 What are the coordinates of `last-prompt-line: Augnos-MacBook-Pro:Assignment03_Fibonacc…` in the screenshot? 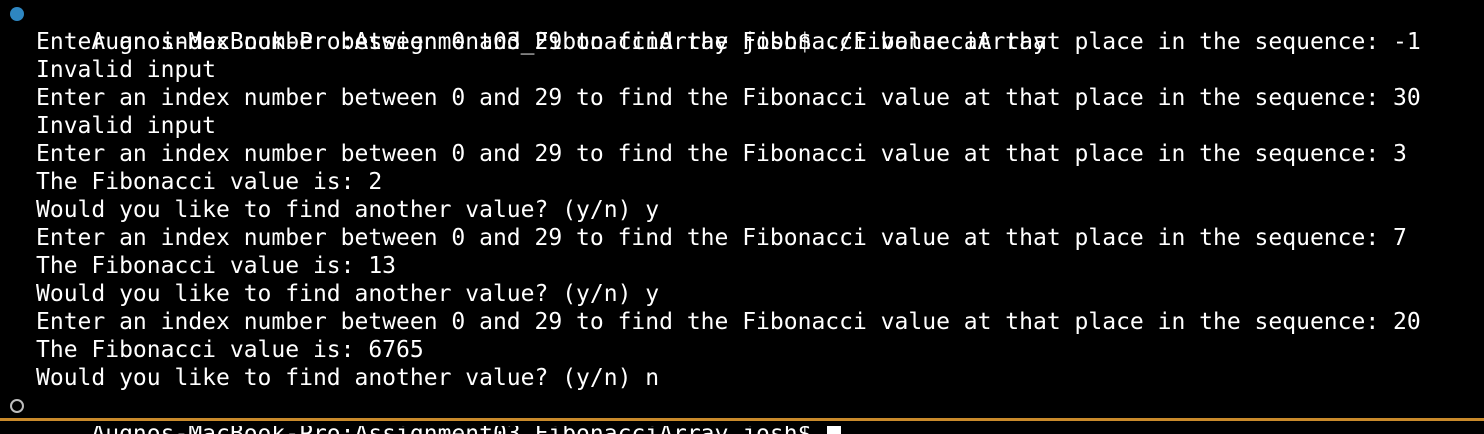 It's located at (742, 413).